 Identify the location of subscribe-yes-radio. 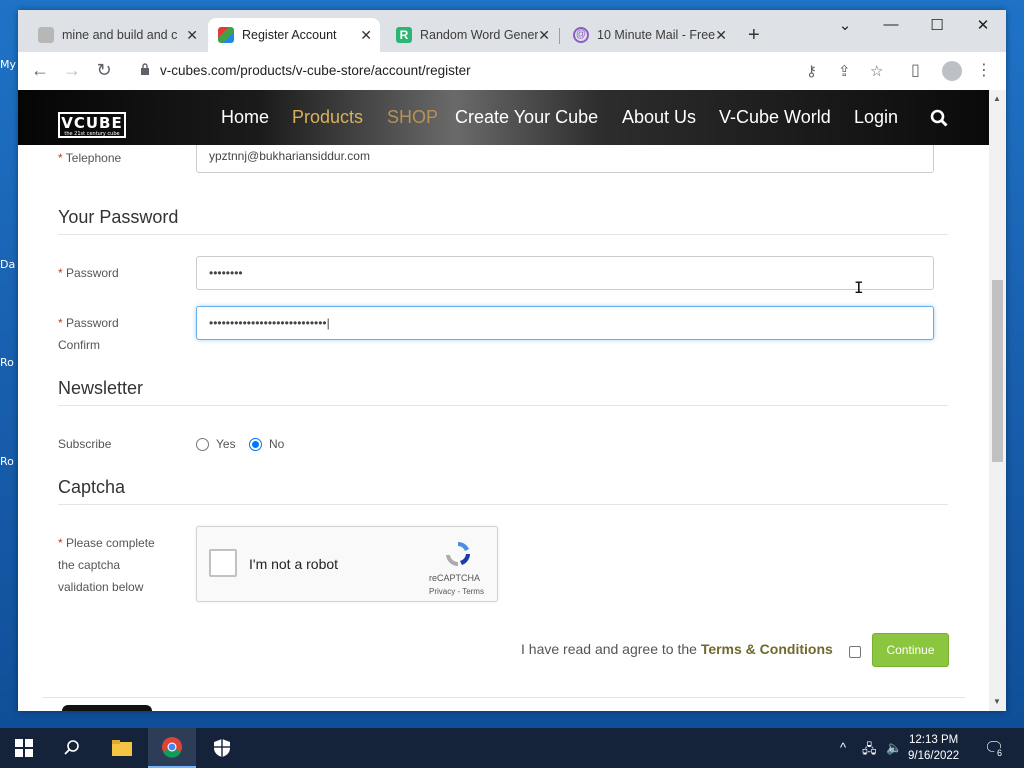
(202, 444).